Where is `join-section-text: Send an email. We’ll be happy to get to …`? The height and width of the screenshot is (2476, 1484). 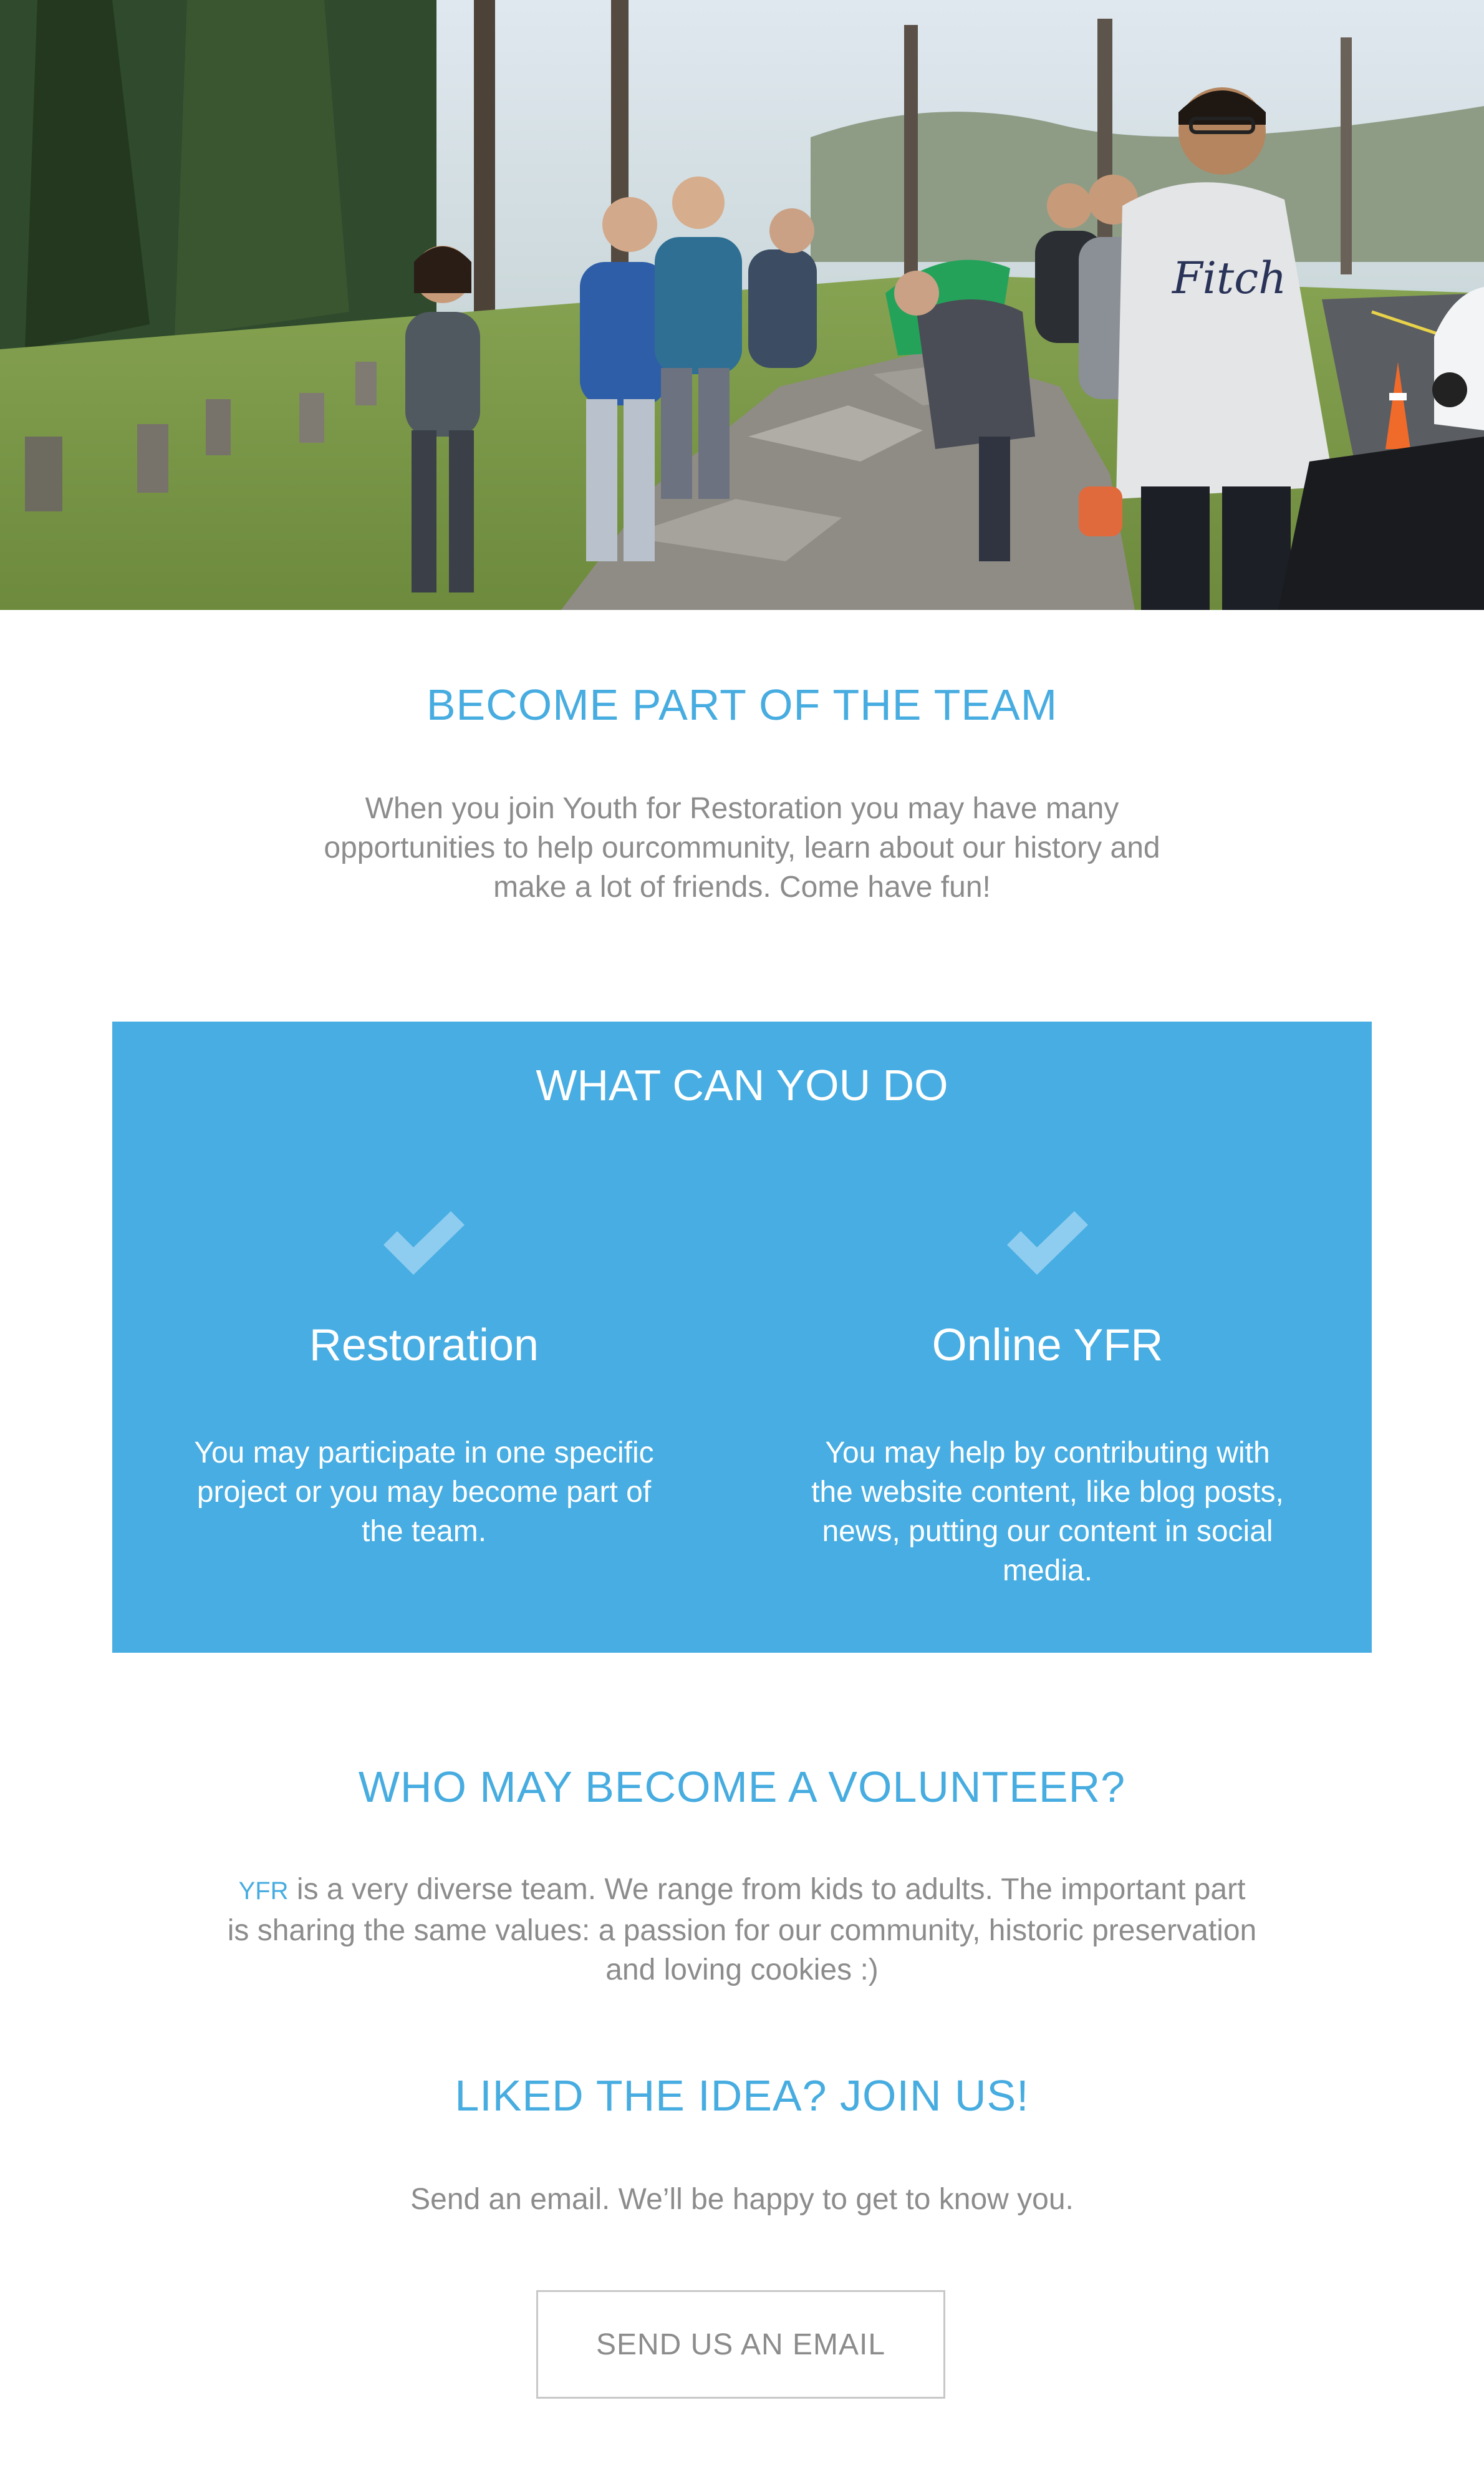 join-section-text: Send an email. We’ll be happy to get to … is located at coordinates (742, 2199).